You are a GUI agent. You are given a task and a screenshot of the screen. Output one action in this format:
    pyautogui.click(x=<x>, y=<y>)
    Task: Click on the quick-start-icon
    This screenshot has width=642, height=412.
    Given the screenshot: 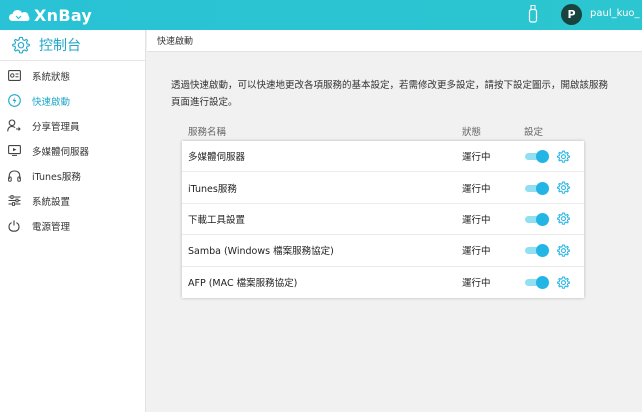 What is the action you would take?
    pyautogui.click(x=14, y=101)
    